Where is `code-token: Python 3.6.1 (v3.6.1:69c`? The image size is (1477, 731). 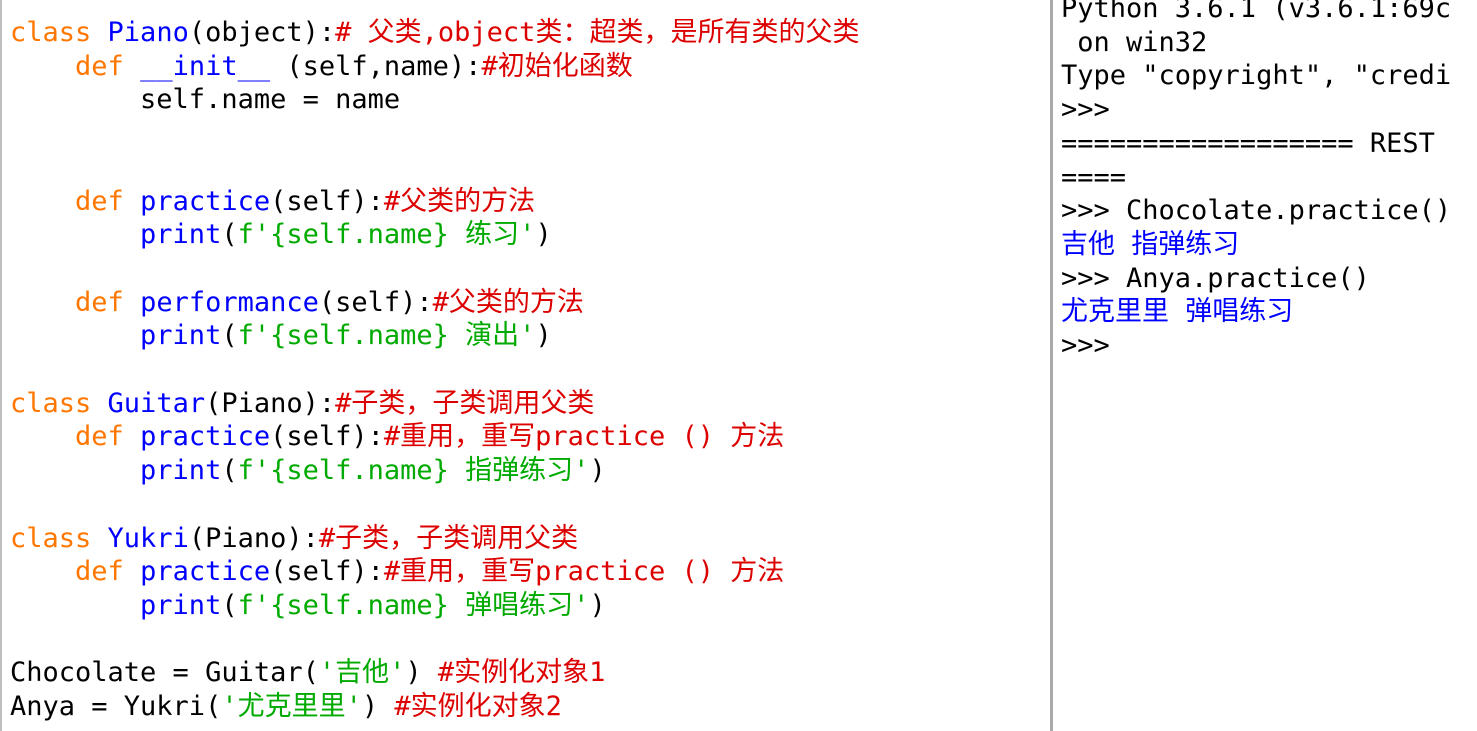
code-token: Python 3.6.1 (v3.6.1:69c is located at coordinates (1256, 12).